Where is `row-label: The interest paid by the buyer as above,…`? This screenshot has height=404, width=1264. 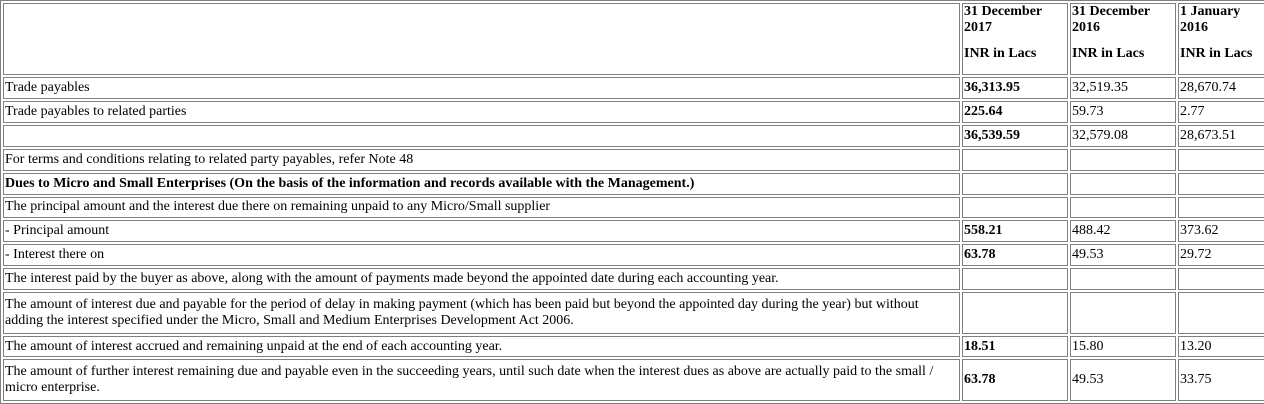
row-label: The interest paid by the buyer as above,… is located at coordinates (481, 279).